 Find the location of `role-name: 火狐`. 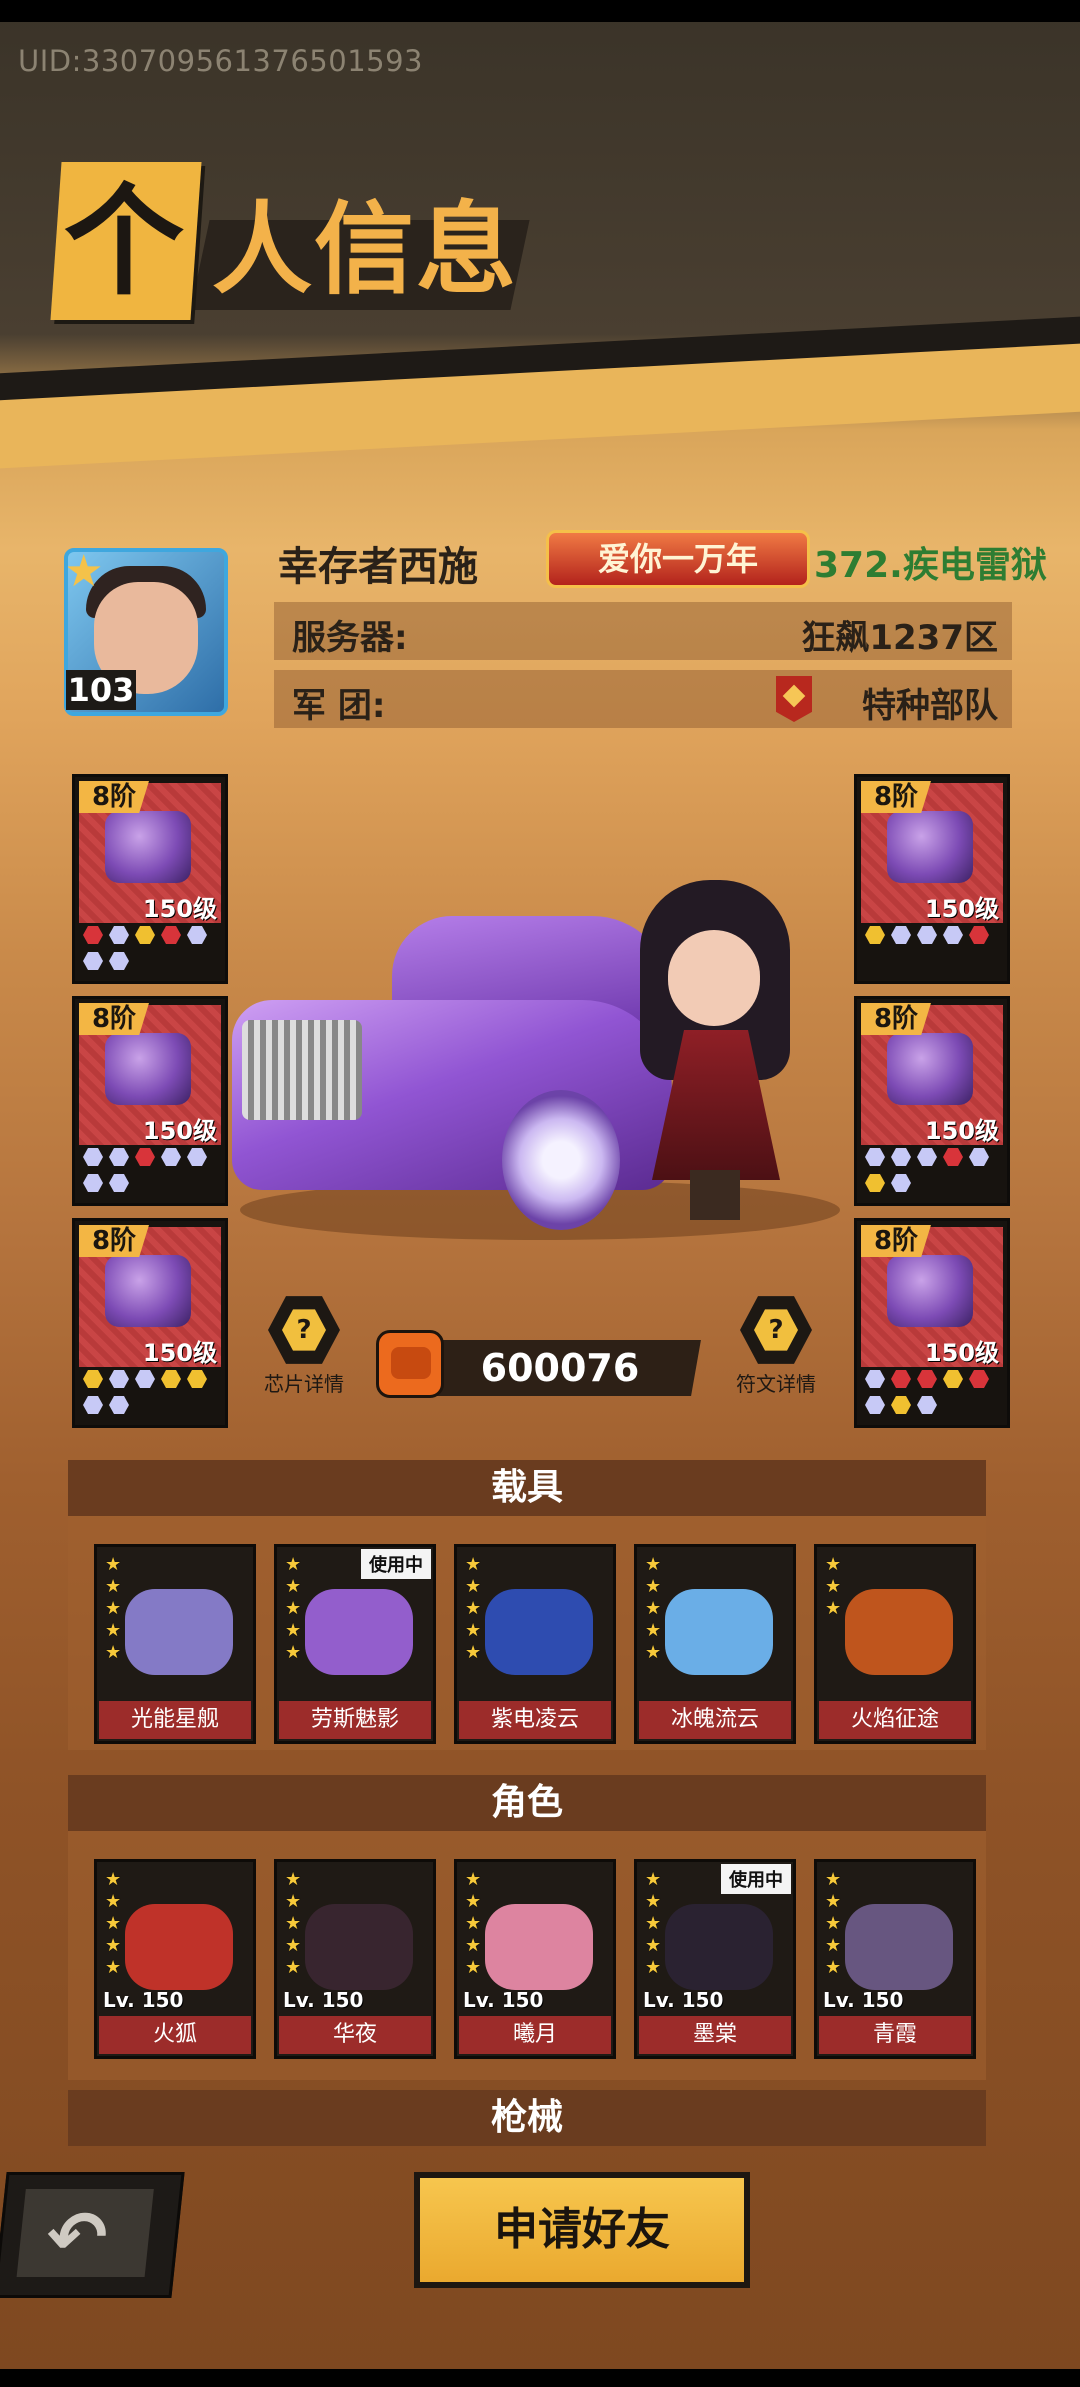

role-name: 火狐 is located at coordinates (175, 2035).